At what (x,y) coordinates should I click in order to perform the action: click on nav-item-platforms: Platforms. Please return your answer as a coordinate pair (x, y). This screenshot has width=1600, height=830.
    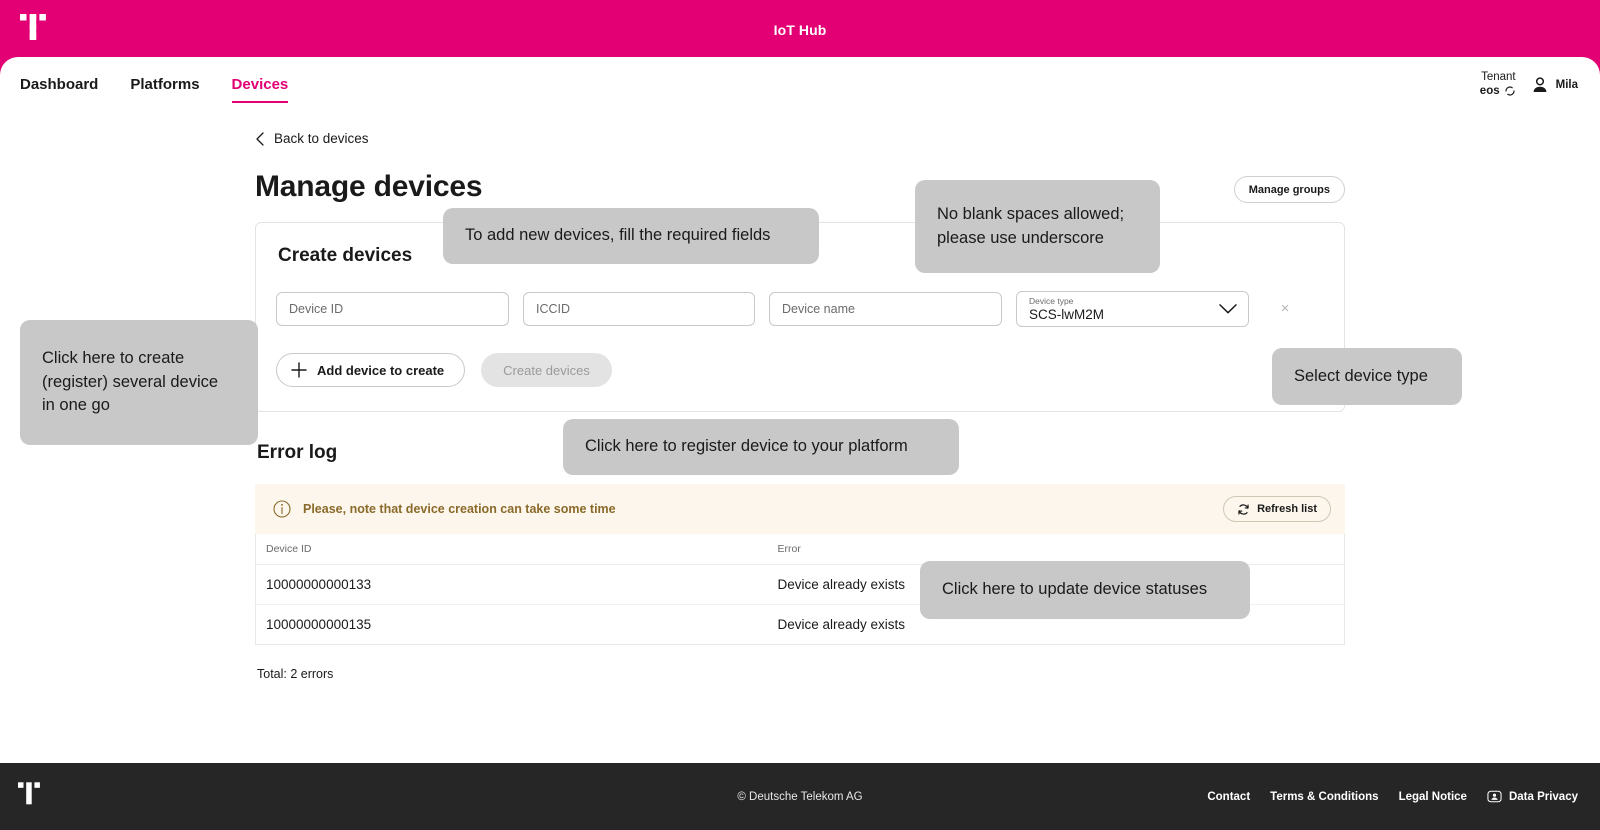
    Looking at the image, I should click on (164, 84).